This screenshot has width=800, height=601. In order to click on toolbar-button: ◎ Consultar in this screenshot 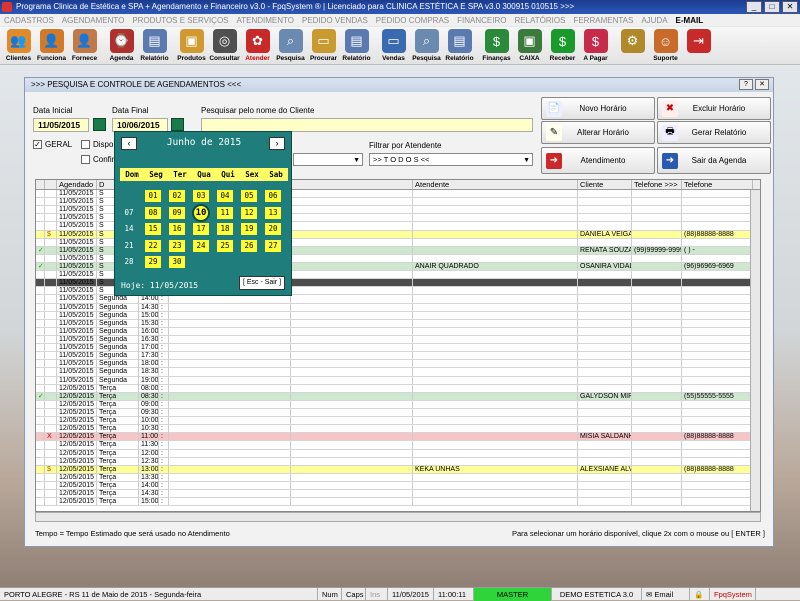, I will do `click(224, 46)`.